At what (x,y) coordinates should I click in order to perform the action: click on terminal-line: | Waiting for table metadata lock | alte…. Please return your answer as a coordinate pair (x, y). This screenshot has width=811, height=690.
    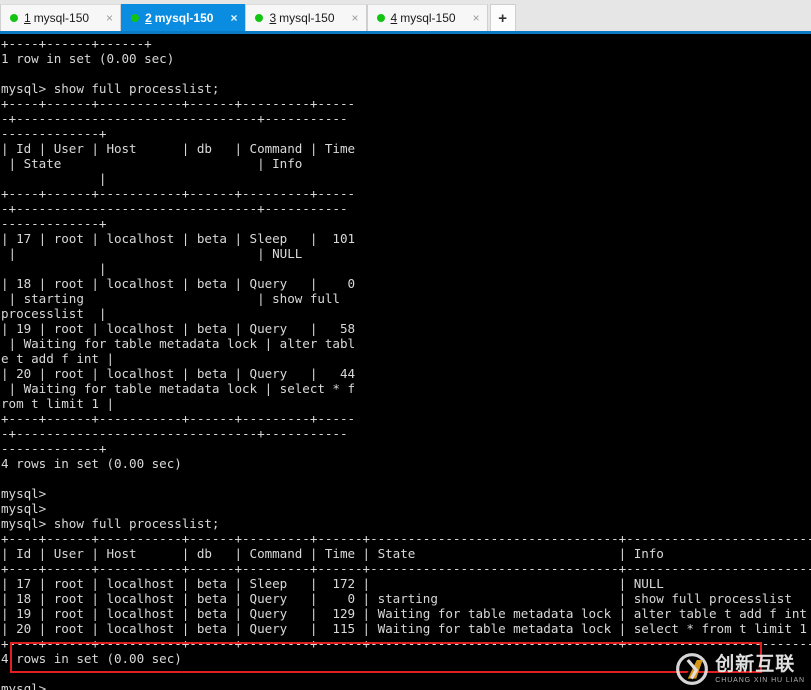
    Looking at the image, I should click on (178, 343).